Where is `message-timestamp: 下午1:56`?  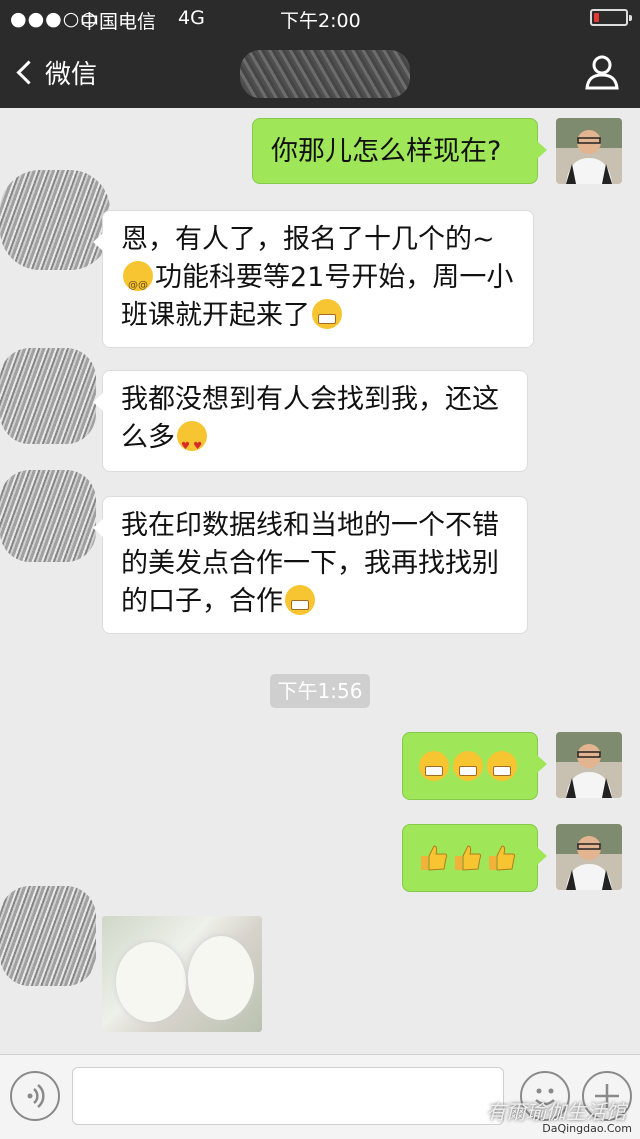
message-timestamp: 下午1:56 is located at coordinates (320, 691).